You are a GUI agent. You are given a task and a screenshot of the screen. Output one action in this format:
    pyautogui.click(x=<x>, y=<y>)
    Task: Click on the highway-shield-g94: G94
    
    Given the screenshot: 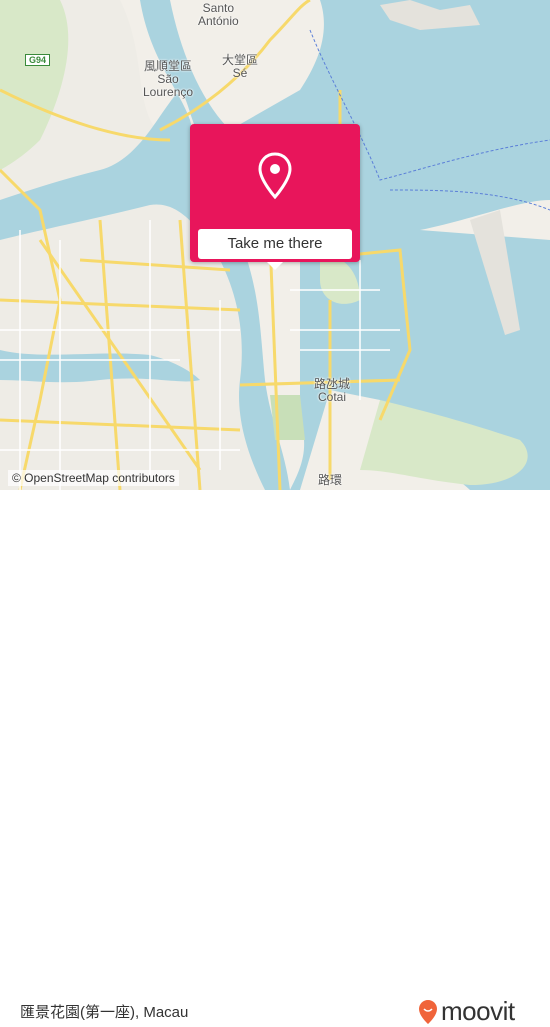 What is the action you would take?
    pyautogui.click(x=38, y=60)
    